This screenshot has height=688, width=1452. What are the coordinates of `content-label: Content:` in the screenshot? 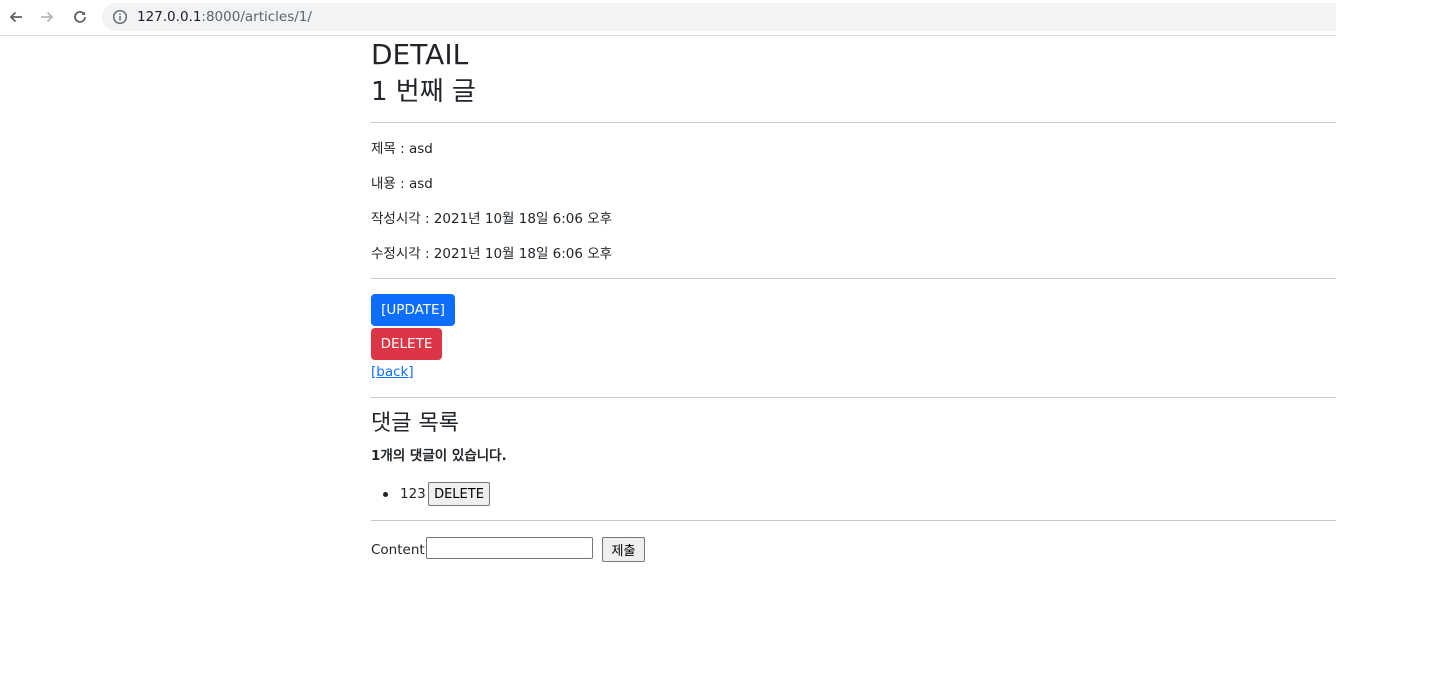 It's located at (400, 550).